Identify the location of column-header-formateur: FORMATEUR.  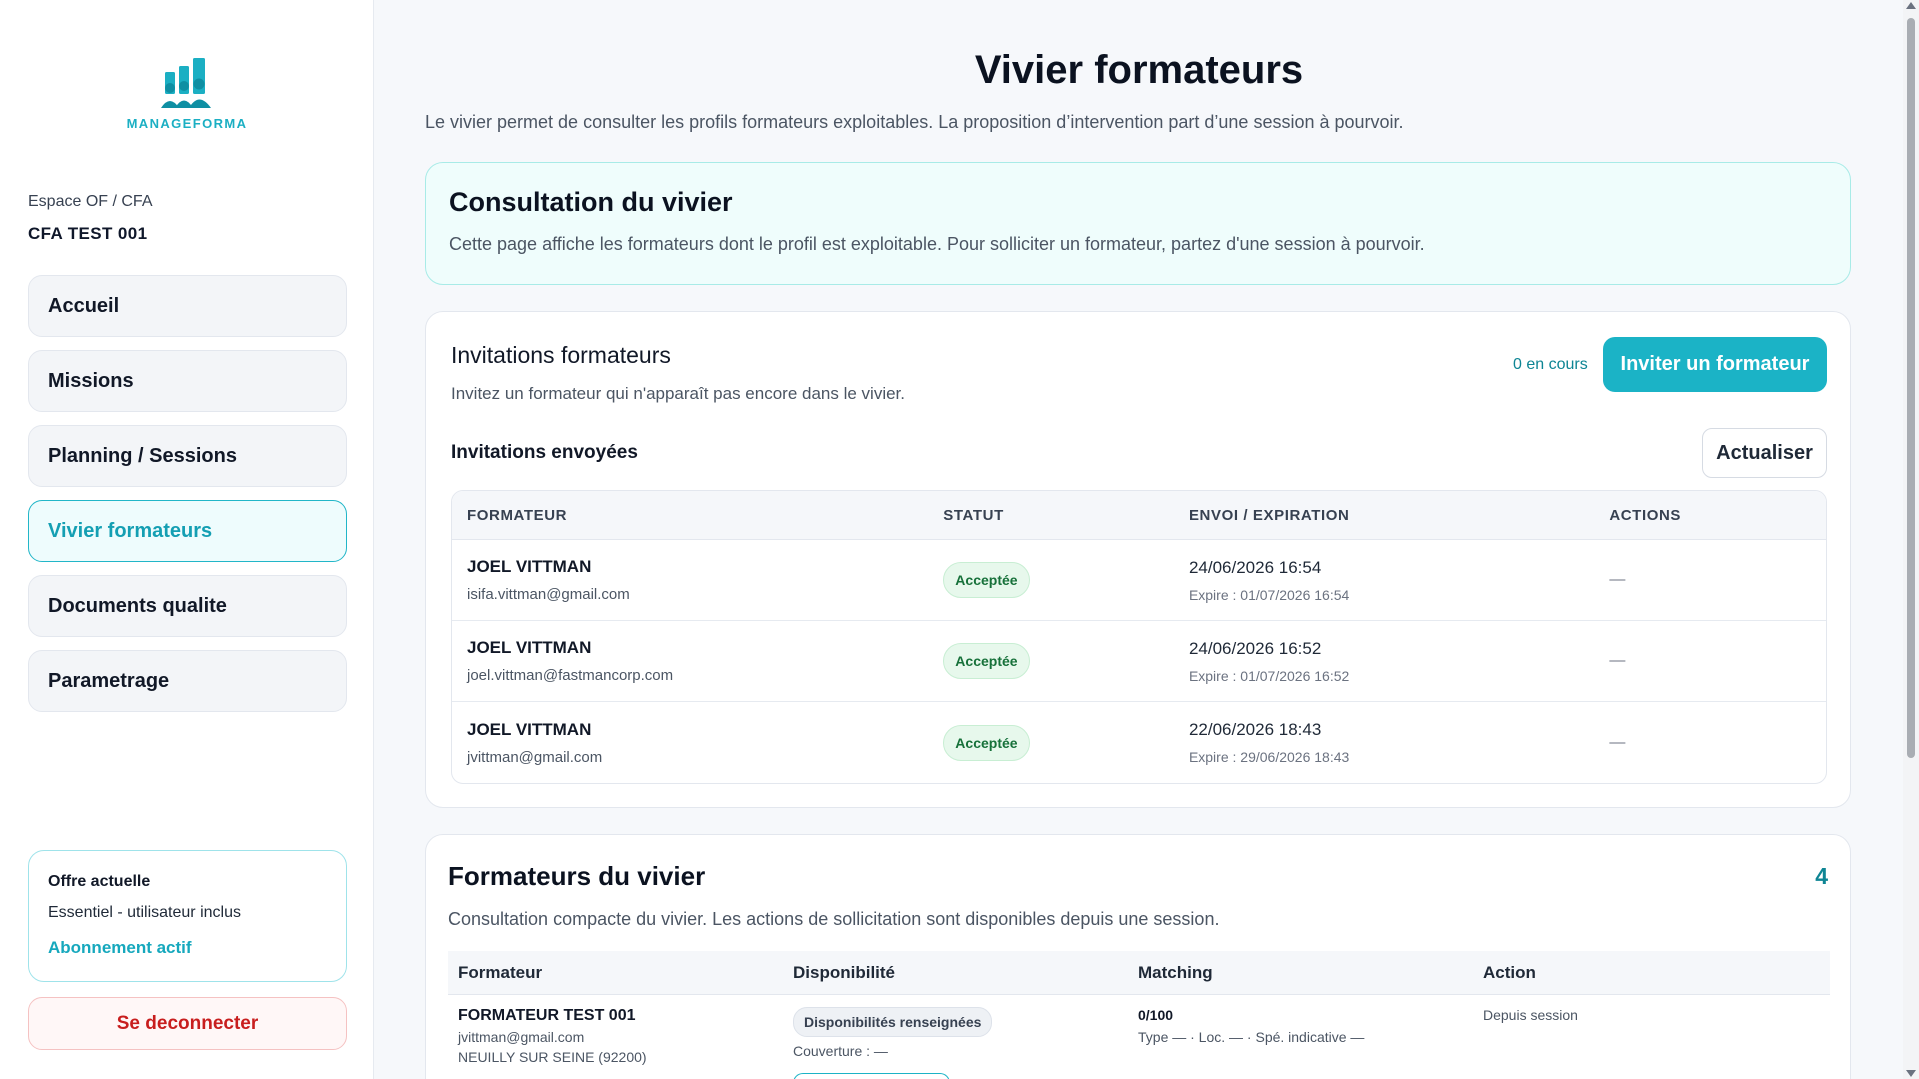
(517, 515).